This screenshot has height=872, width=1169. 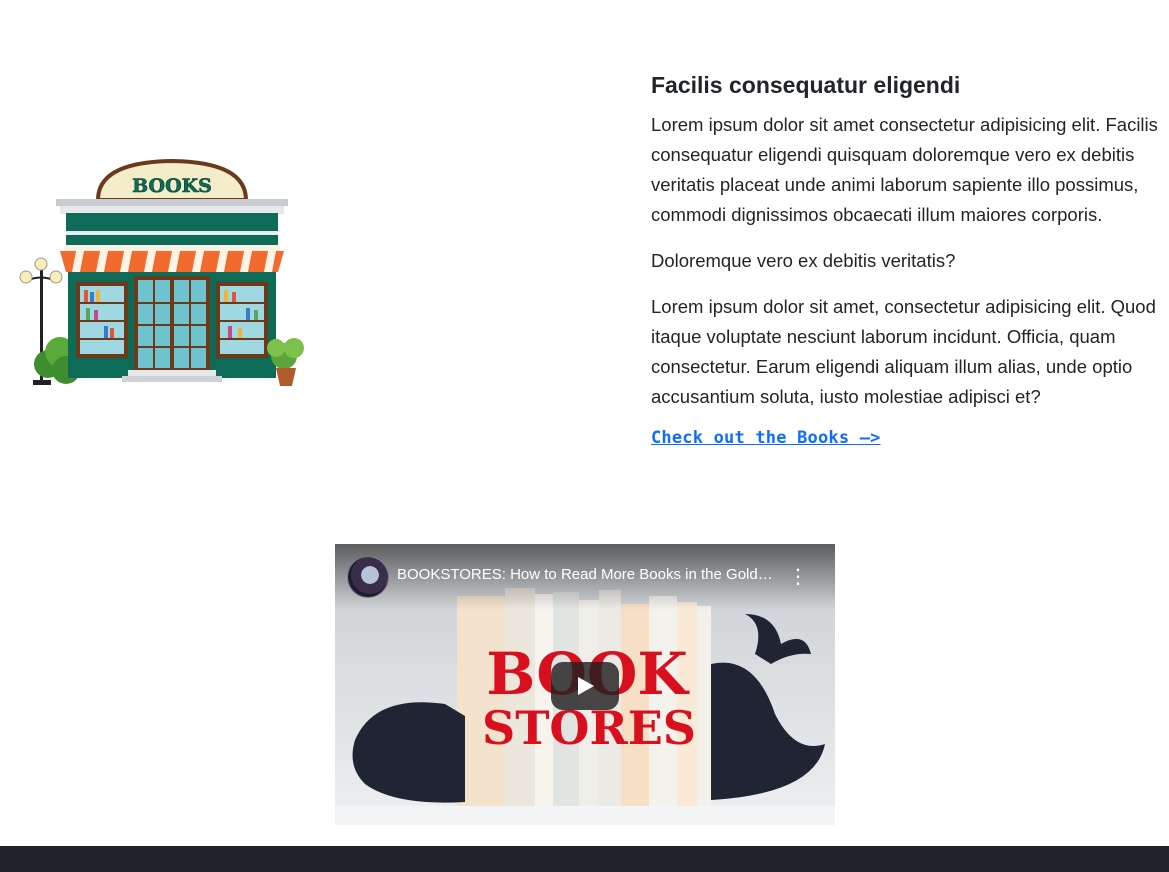 I want to click on shop-sign-text: BOOKS, so click(x=172, y=186).